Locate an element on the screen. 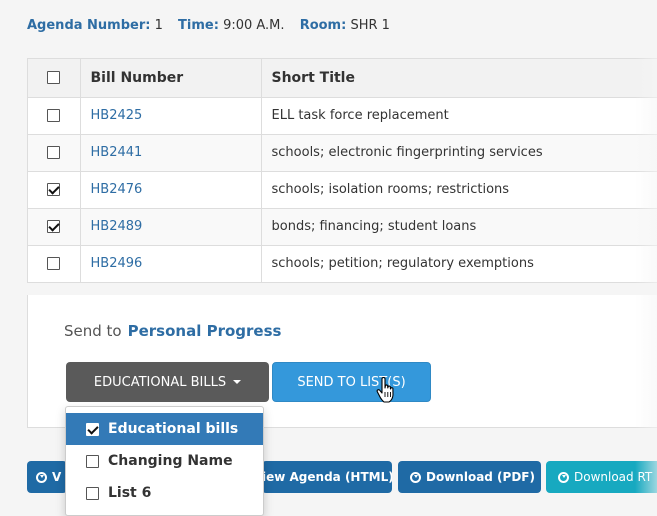  bill-link: HB2441 is located at coordinates (117, 152).